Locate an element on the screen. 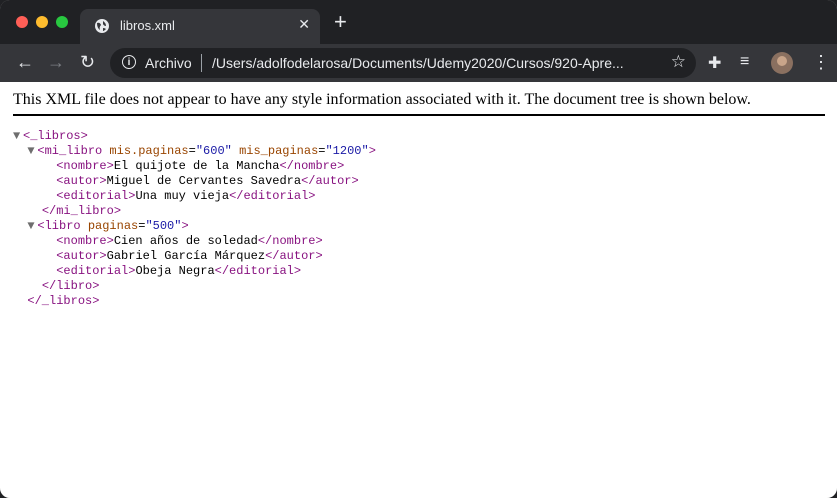 This screenshot has height=498, width=837. attr-value: "600" is located at coordinates (213, 151).